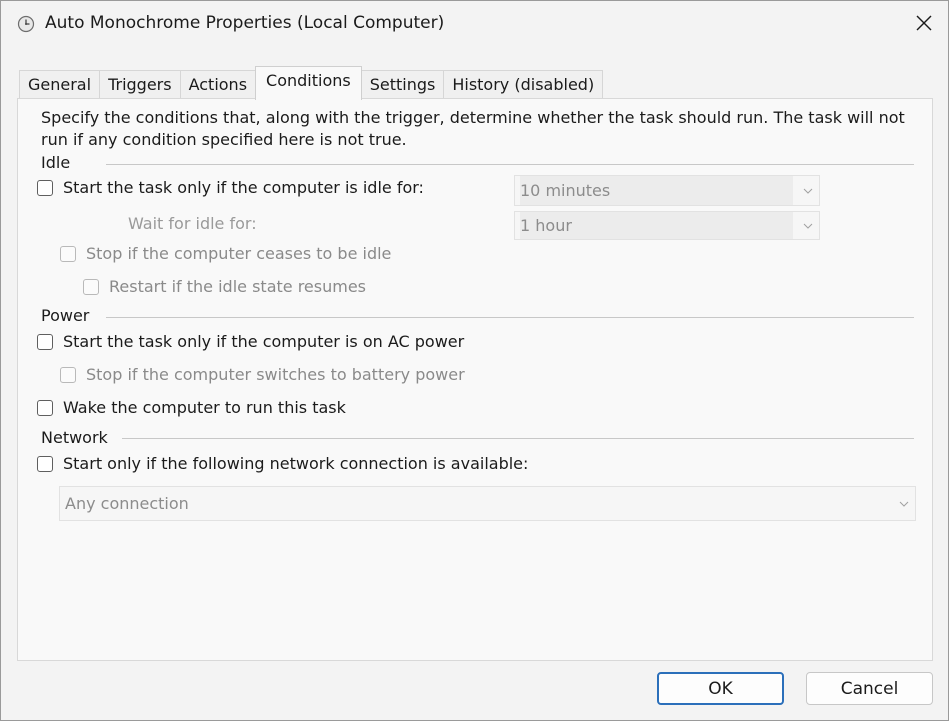 The width and height of the screenshot is (949, 721). What do you see at coordinates (523, 85) in the screenshot?
I see `tab-history: History (disabled)` at bounding box center [523, 85].